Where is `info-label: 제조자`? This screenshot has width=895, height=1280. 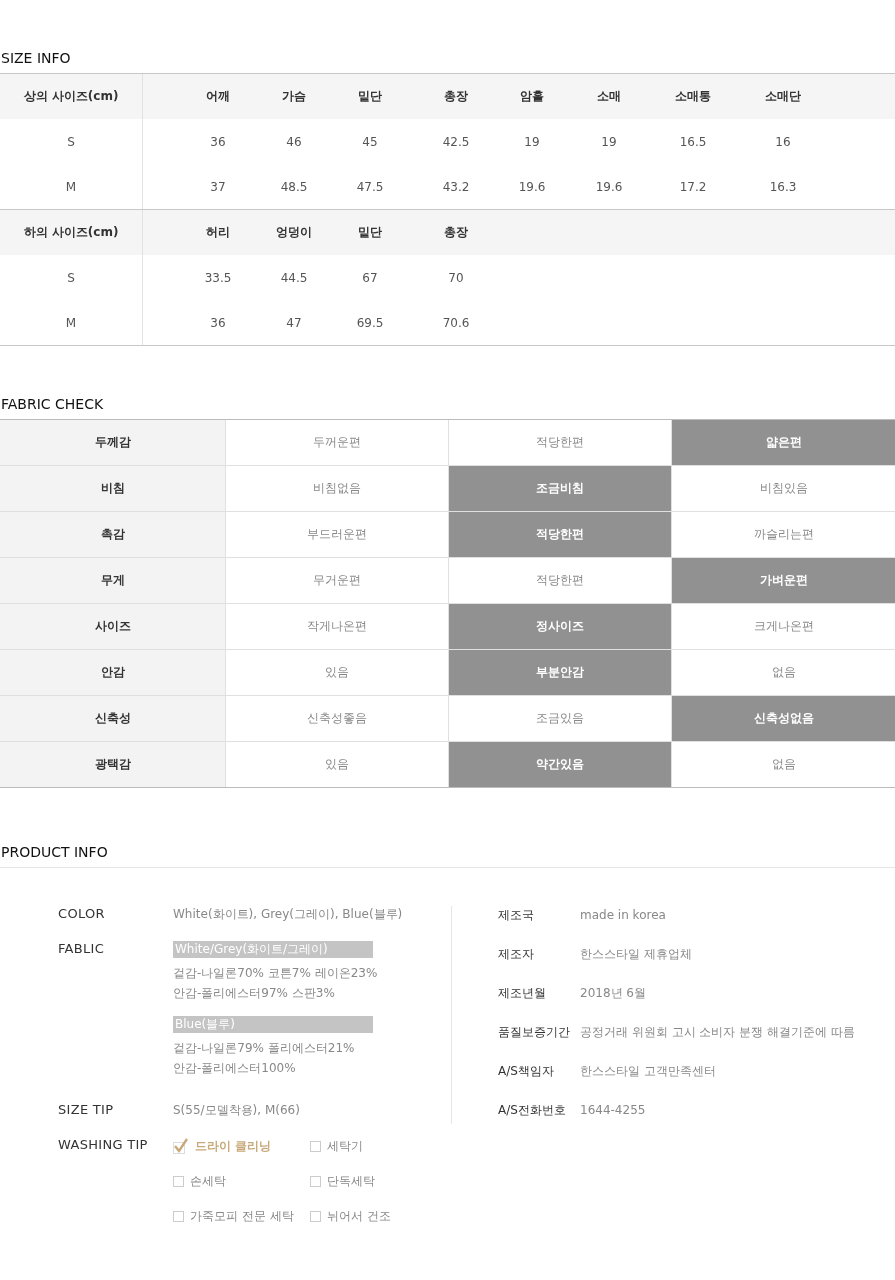
info-label: 제조자 is located at coordinates (516, 954).